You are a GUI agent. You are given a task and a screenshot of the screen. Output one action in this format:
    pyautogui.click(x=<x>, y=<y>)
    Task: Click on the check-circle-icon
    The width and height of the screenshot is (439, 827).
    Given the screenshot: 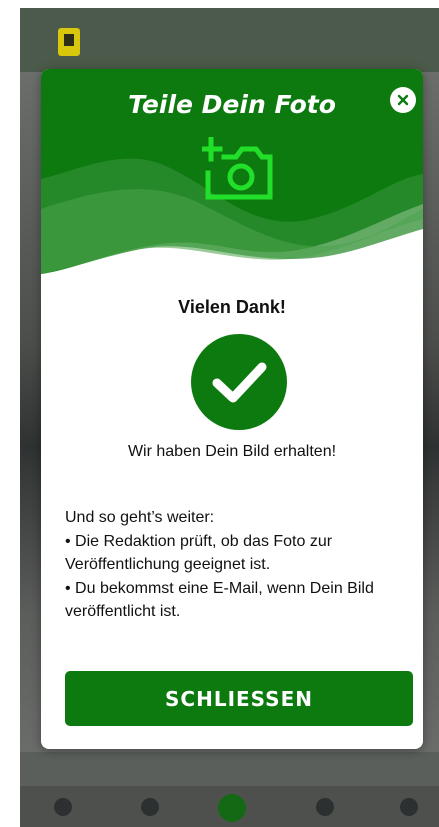 What is the action you would take?
    pyautogui.click(x=239, y=382)
    